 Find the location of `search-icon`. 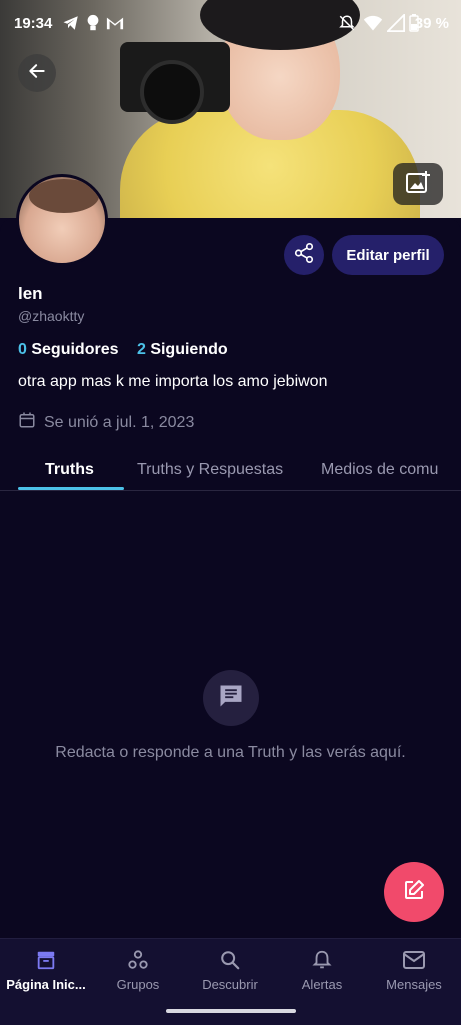

search-icon is located at coordinates (230, 960).